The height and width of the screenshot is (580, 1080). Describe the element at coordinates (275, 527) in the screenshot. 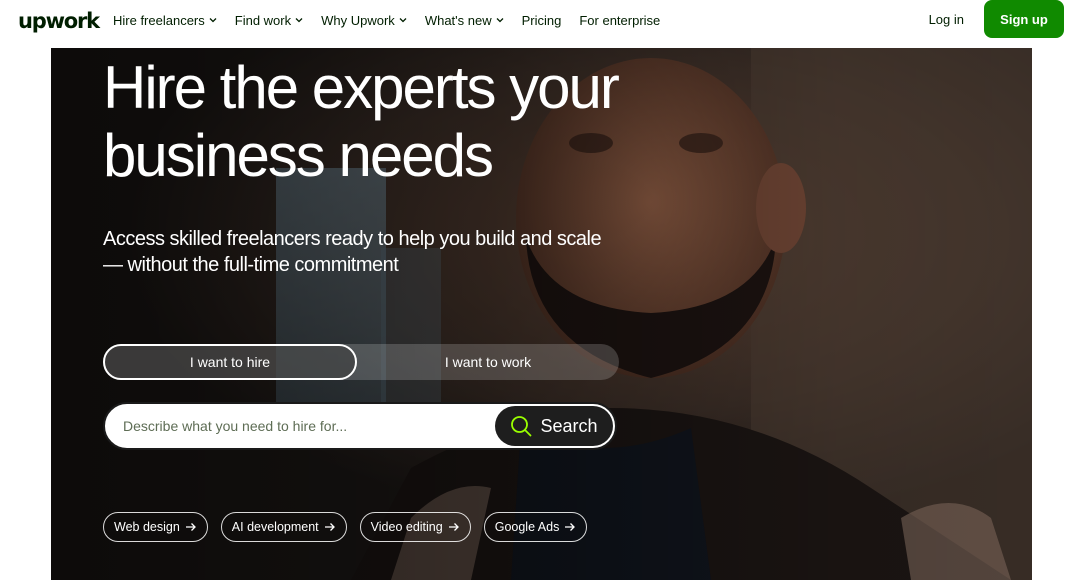

I see `chip-label: AI development` at that location.